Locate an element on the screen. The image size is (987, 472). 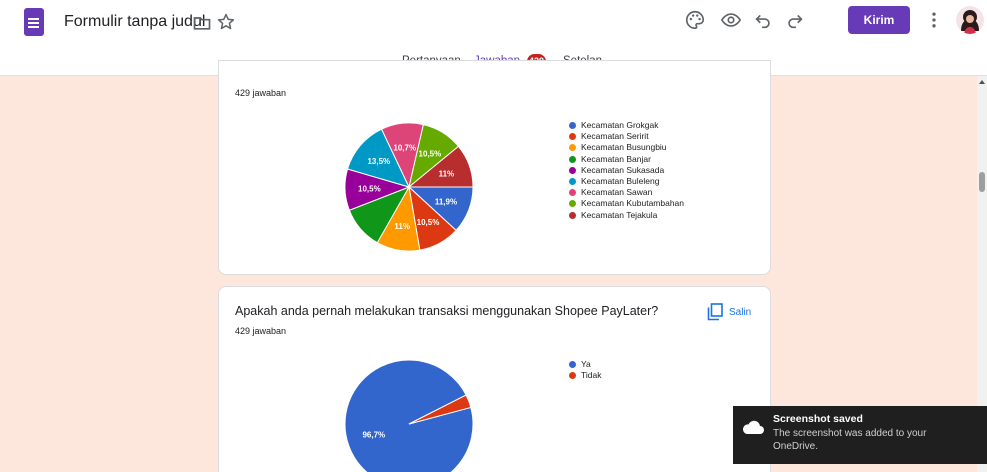
more-vert-icon is located at coordinates (934, 20).